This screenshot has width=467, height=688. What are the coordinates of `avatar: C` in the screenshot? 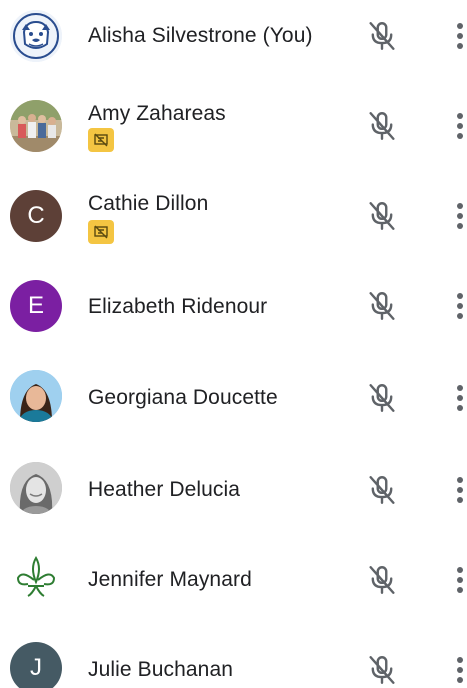 It's located at (36, 216).